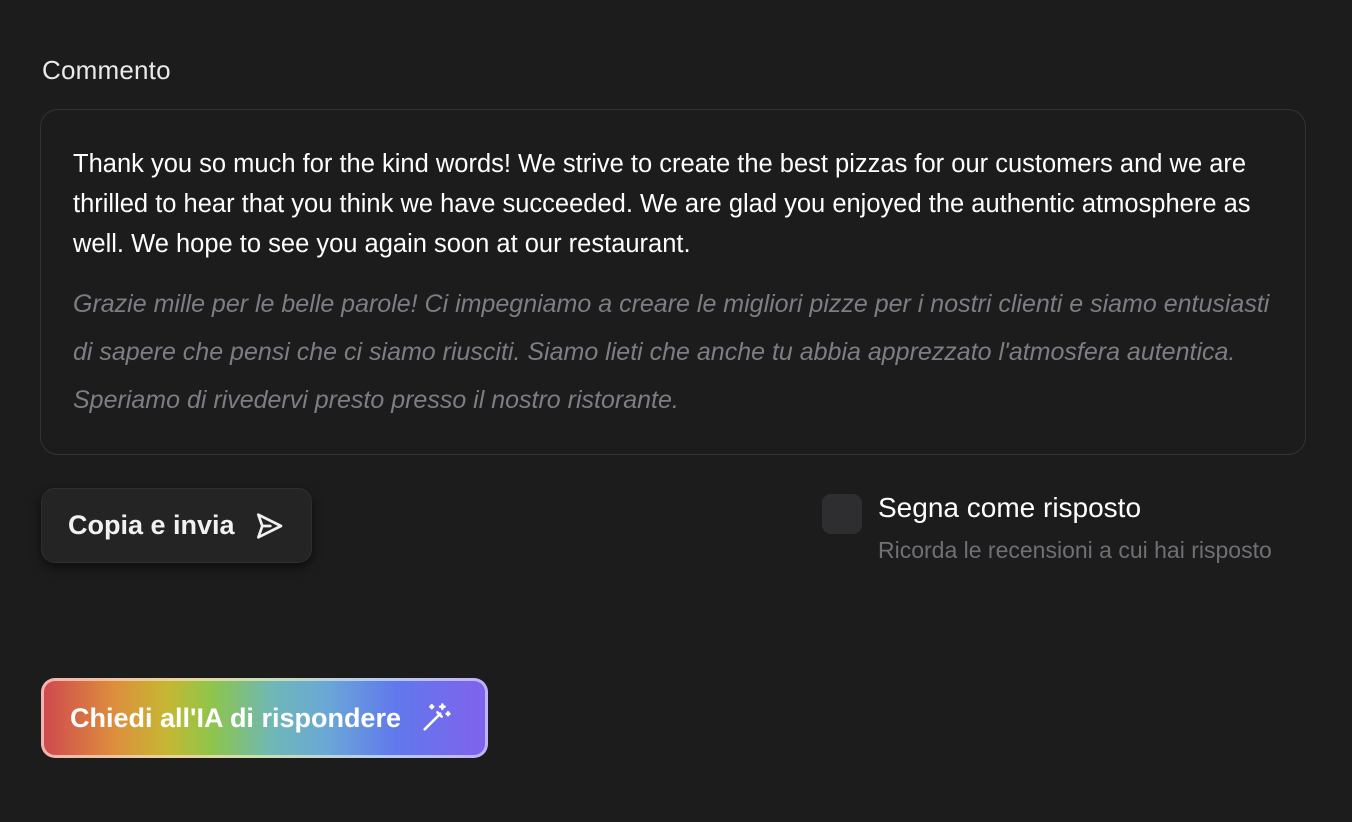 The width and height of the screenshot is (1352, 822). I want to click on mark-answered-hint: Ricorda le recensioni a cui hai risposto, so click(1075, 550).